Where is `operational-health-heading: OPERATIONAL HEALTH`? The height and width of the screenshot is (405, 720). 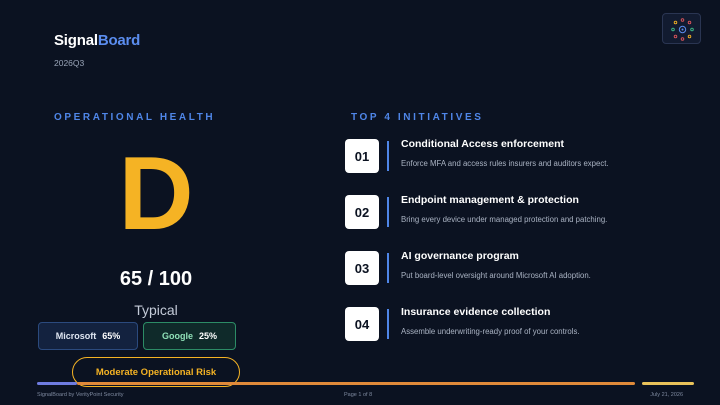
operational-health-heading: OPERATIONAL HEALTH is located at coordinates (135, 117).